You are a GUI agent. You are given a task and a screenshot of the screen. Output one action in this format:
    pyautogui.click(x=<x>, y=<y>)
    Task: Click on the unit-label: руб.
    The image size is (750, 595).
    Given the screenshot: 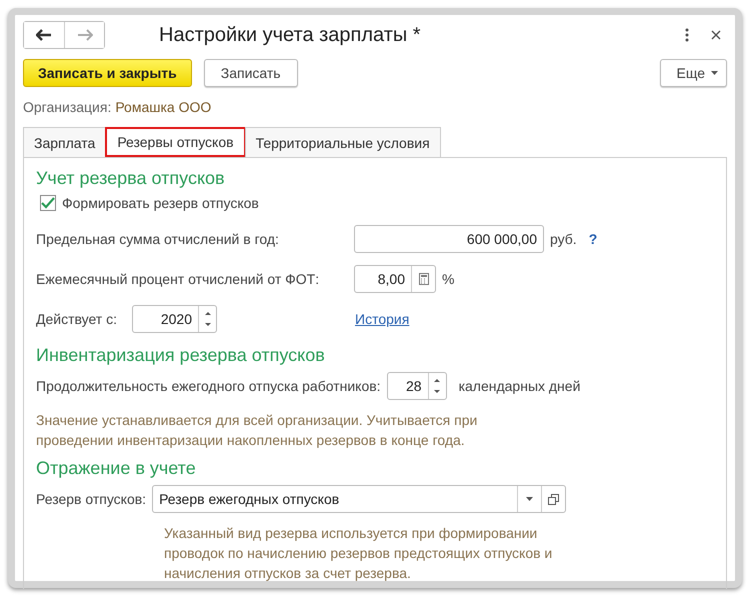 What is the action you would take?
    pyautogui.click(x=563, y=239)
    